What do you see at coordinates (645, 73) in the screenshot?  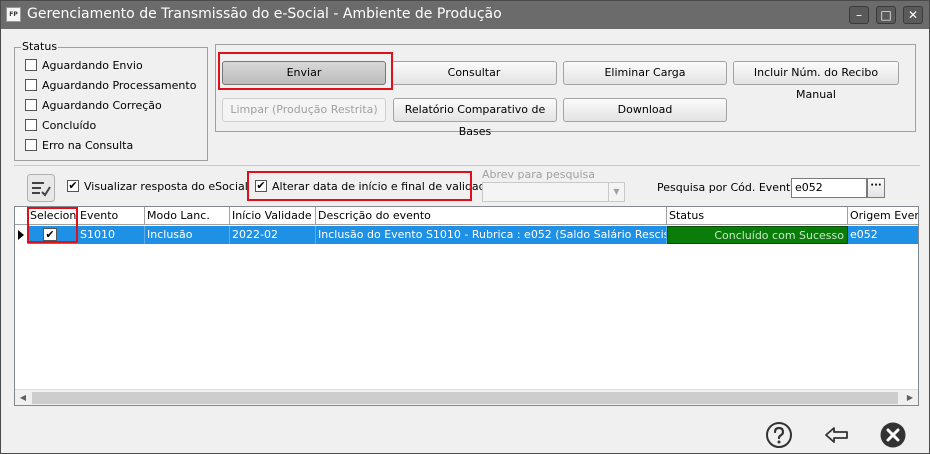 I see `eliminar-carga-button: Eliminar Carga` at bounding box center [645, 73].